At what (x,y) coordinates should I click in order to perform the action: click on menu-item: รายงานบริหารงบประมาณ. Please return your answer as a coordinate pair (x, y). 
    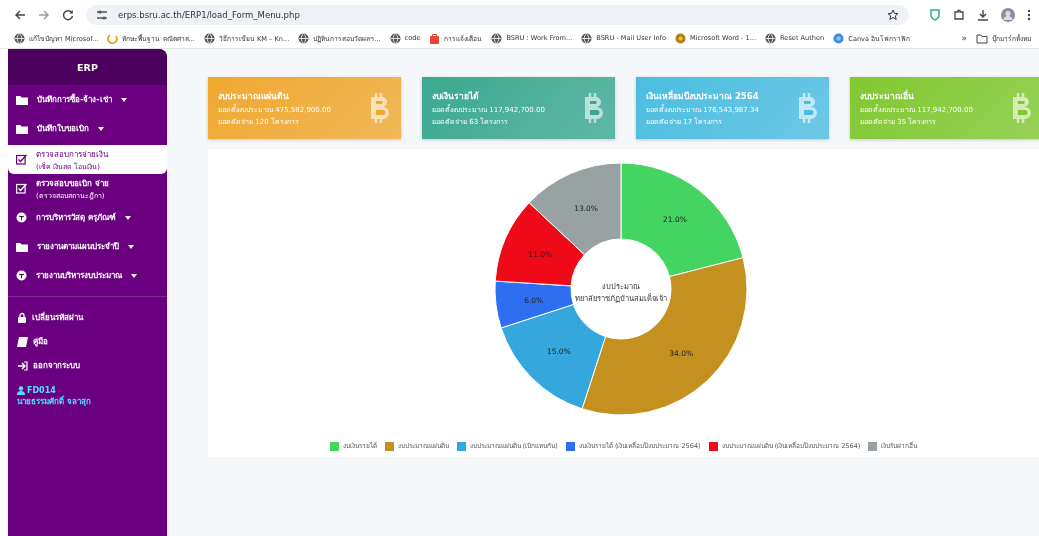
    Looking at the image, I should click on (87, 275).